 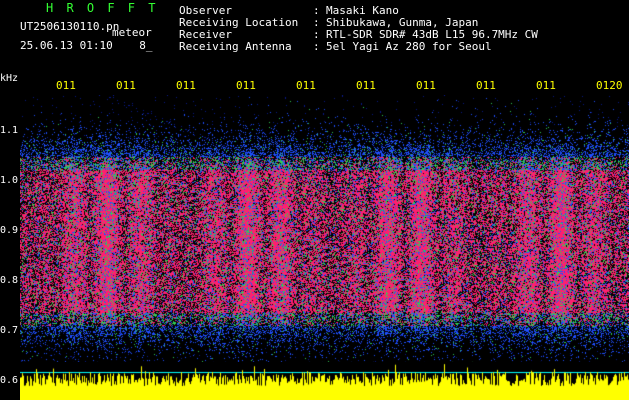 I want to click on info-value-antenna: 5el Yagi Az 280 for Seoul, so click(x=409, y=46).